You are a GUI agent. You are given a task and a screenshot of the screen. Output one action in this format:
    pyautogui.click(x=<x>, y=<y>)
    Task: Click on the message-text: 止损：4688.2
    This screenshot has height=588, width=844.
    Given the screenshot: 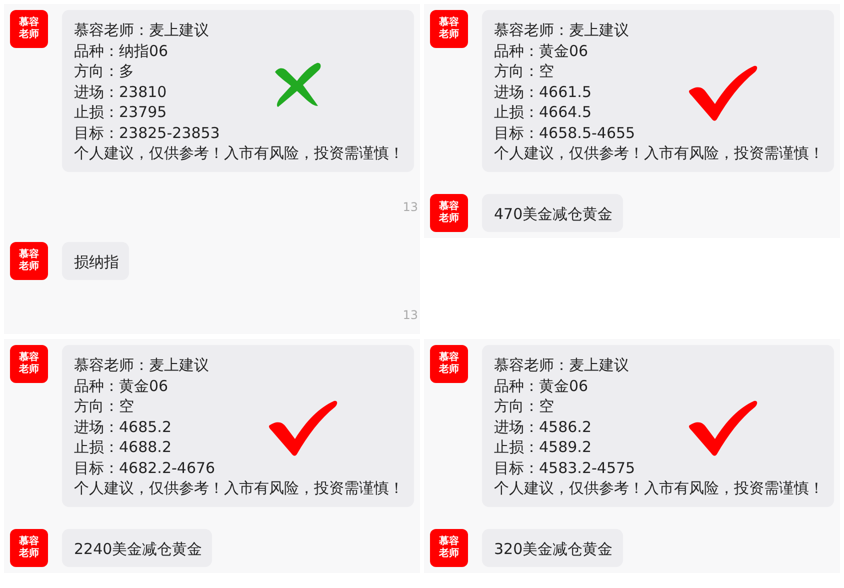 What is the action you would take?
    pyautogui.click(x=123, y=447)
    